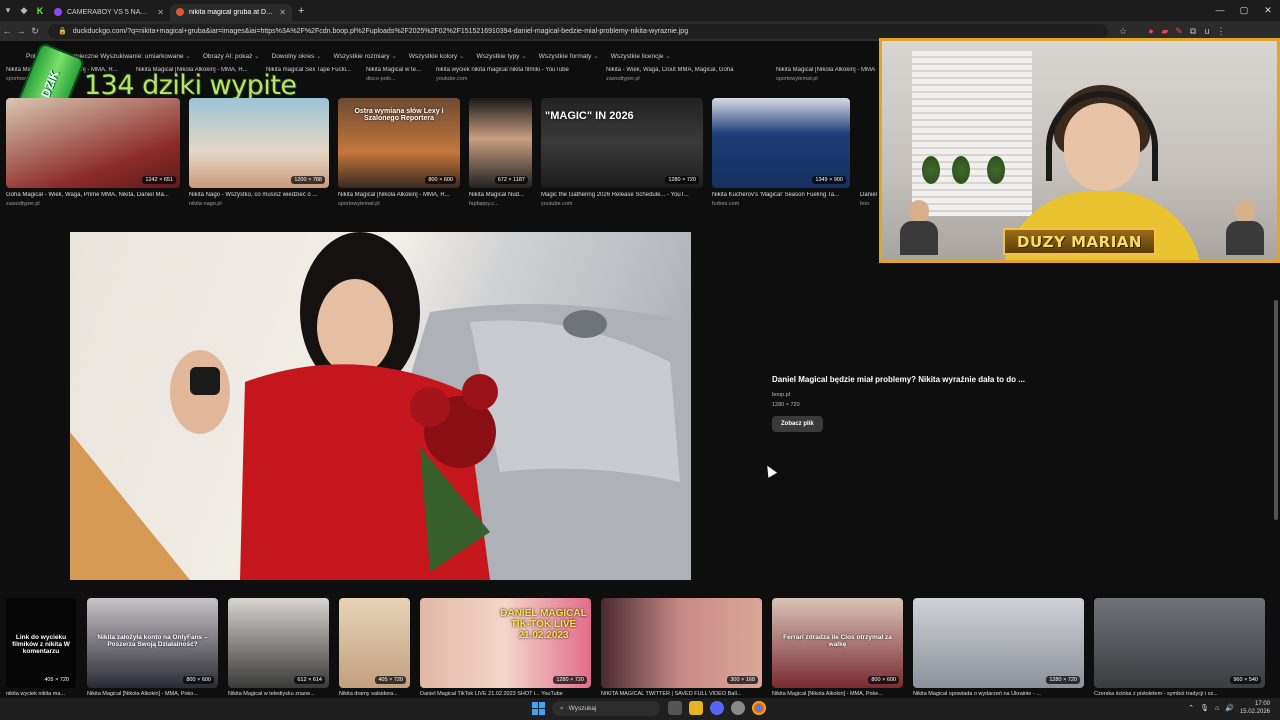 The image size is (1280, 720). What do you see at coordinates (738, 708) in the screenshot?
I see `settings-icon` at bounding box center [738, 708].